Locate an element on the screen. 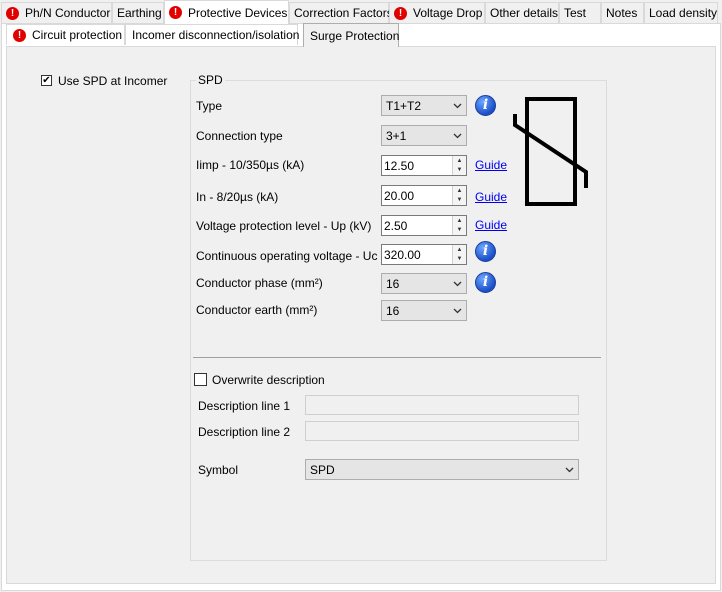 The width and height of the screenshot is (722, 592). iimp-guide-link: Guide is located at coordinates (491, 165).